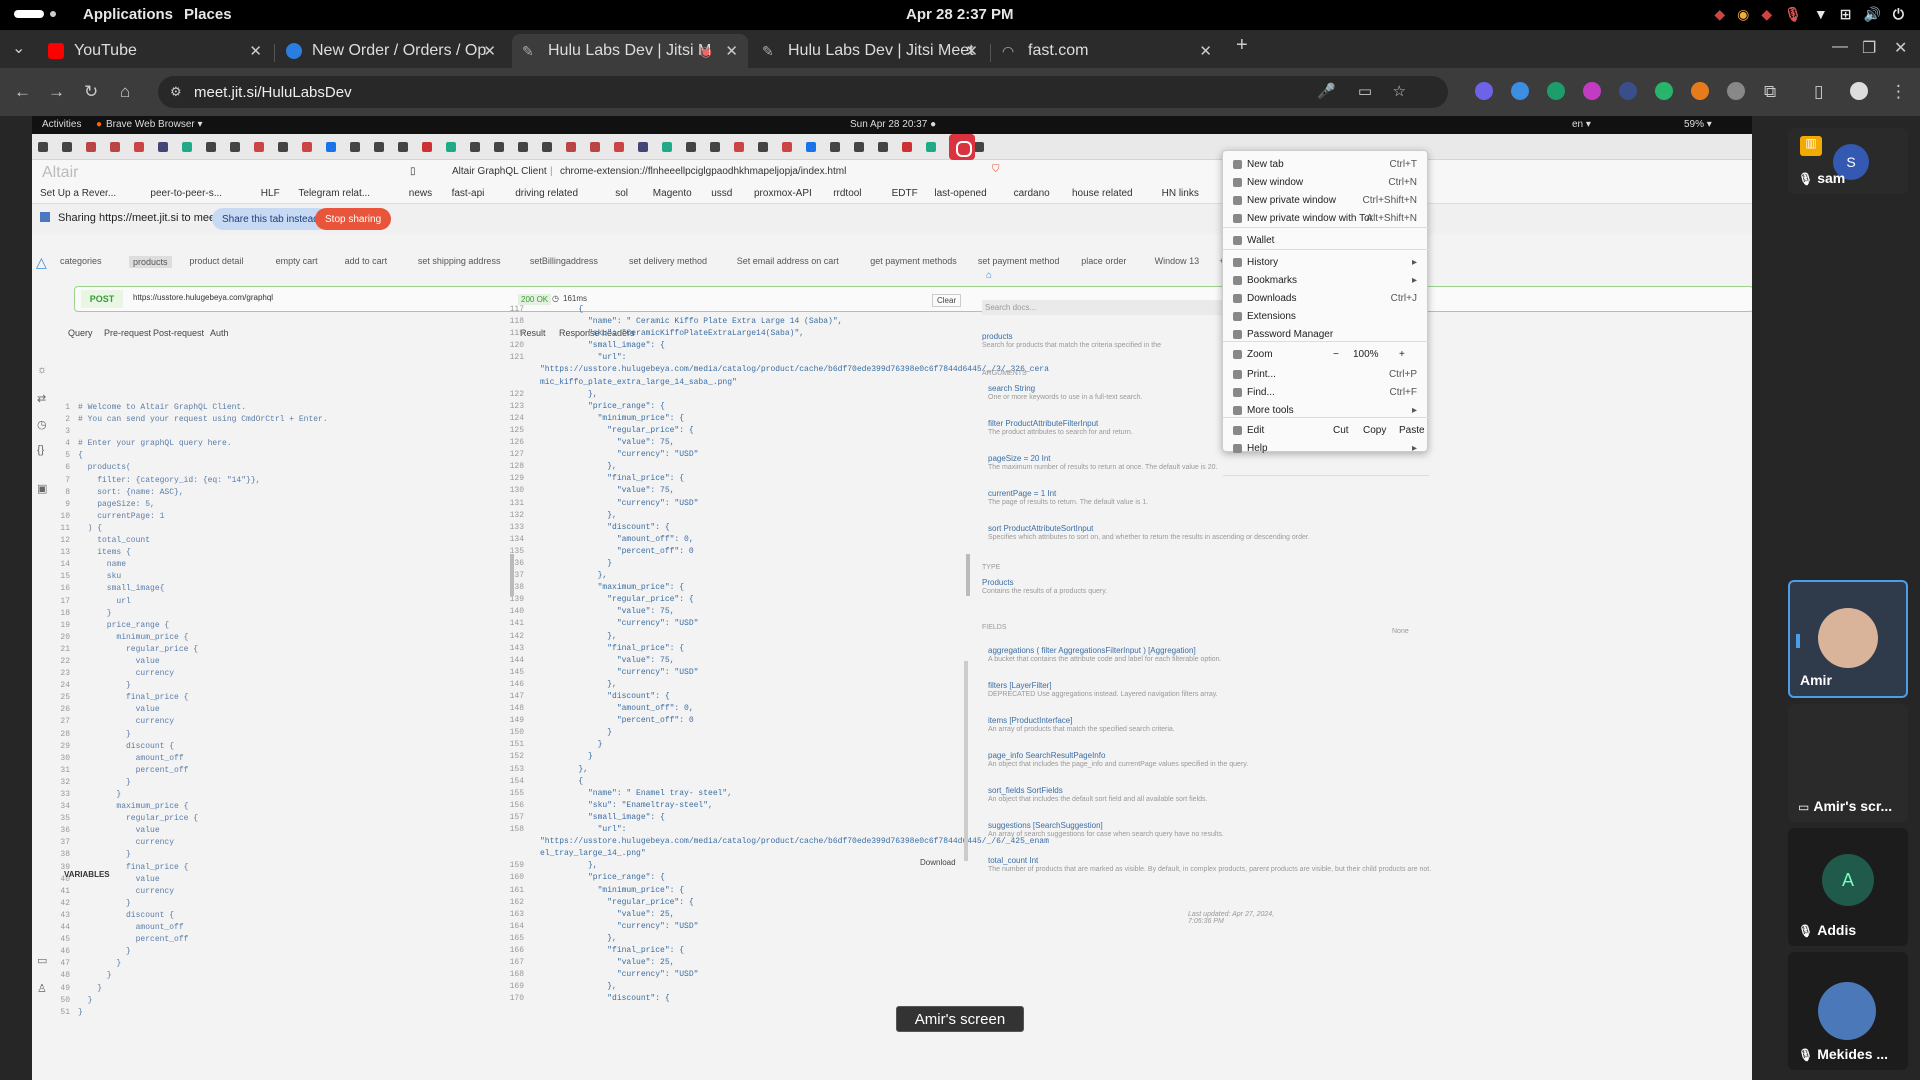 Image resolution: width=1920 pixels, height=1080 pixels. I want to click on network-icon: ⊞, so click(1846, 14).